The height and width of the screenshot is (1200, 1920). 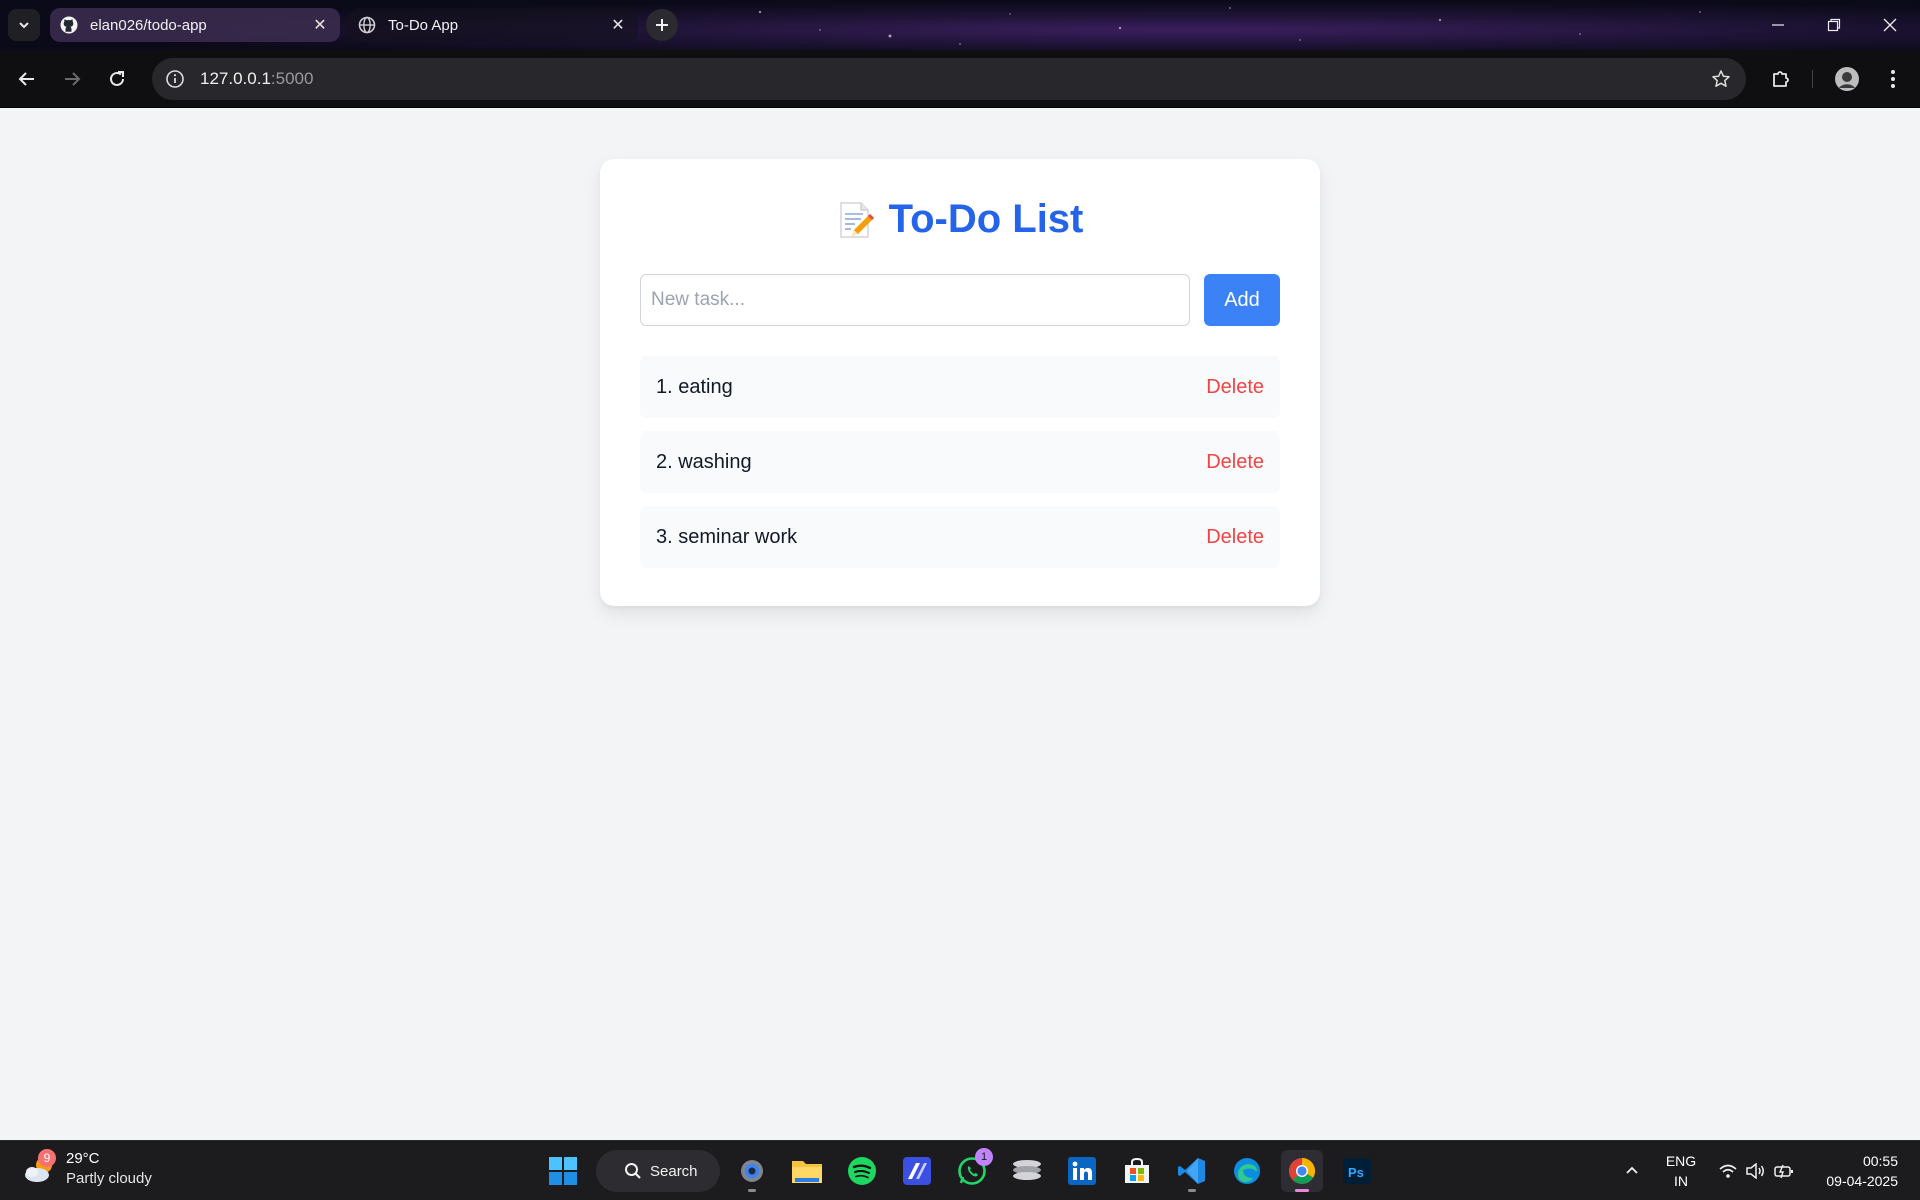 What do you see at coordinates (423, 25) in the screenshot?
I see `tab-title: To-Do App` at bounding box center [423, 25].